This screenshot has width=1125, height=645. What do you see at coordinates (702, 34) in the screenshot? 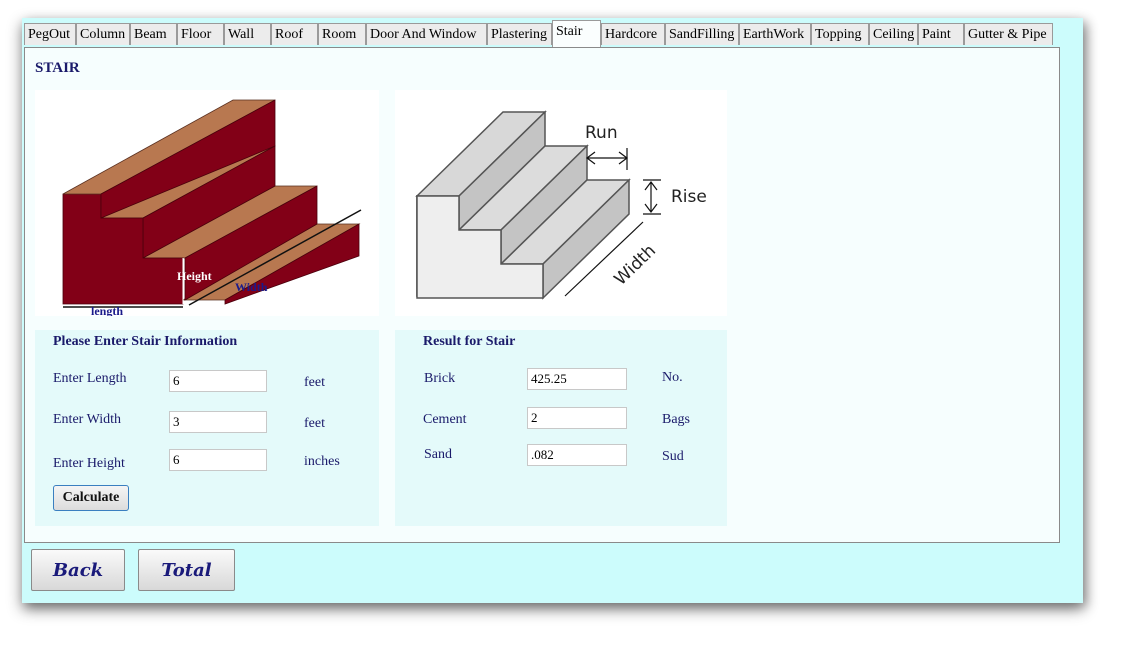
I see `tab-sandfilling: SandFilling` at bounding box center [702, 34].